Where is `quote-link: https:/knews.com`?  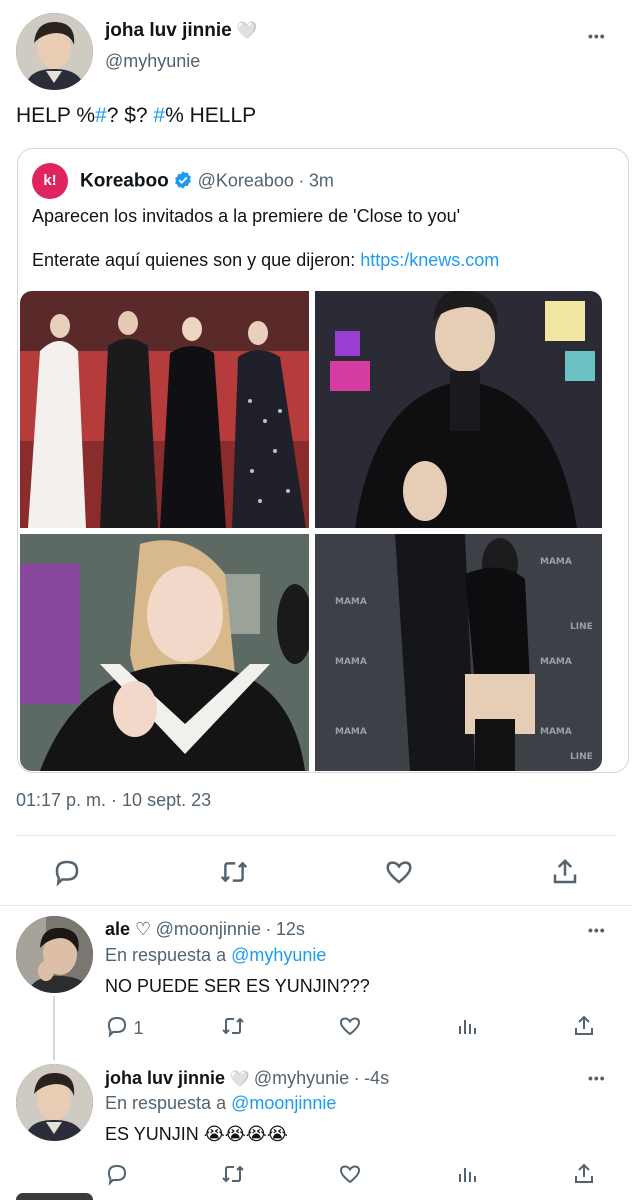 quote-link: https:/knews.com is located at coordinates (429, 260).